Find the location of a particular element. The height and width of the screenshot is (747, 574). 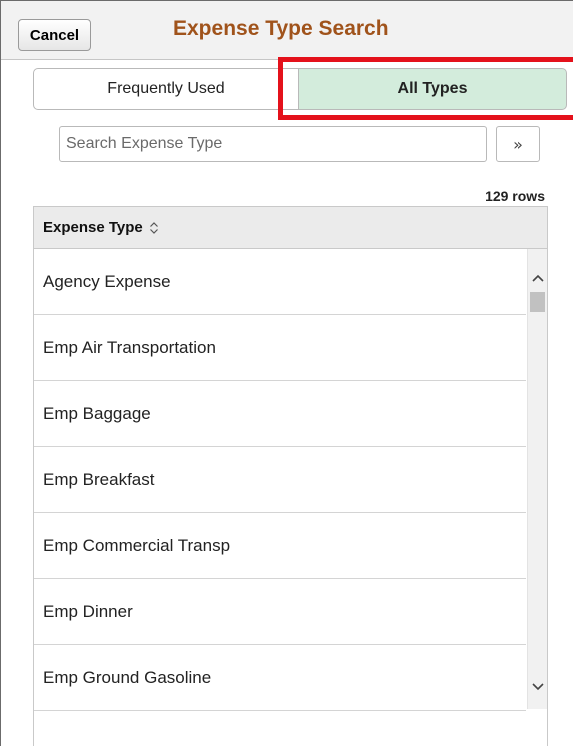

page-title: Expense Type Search is located at coordinates (281, 28).